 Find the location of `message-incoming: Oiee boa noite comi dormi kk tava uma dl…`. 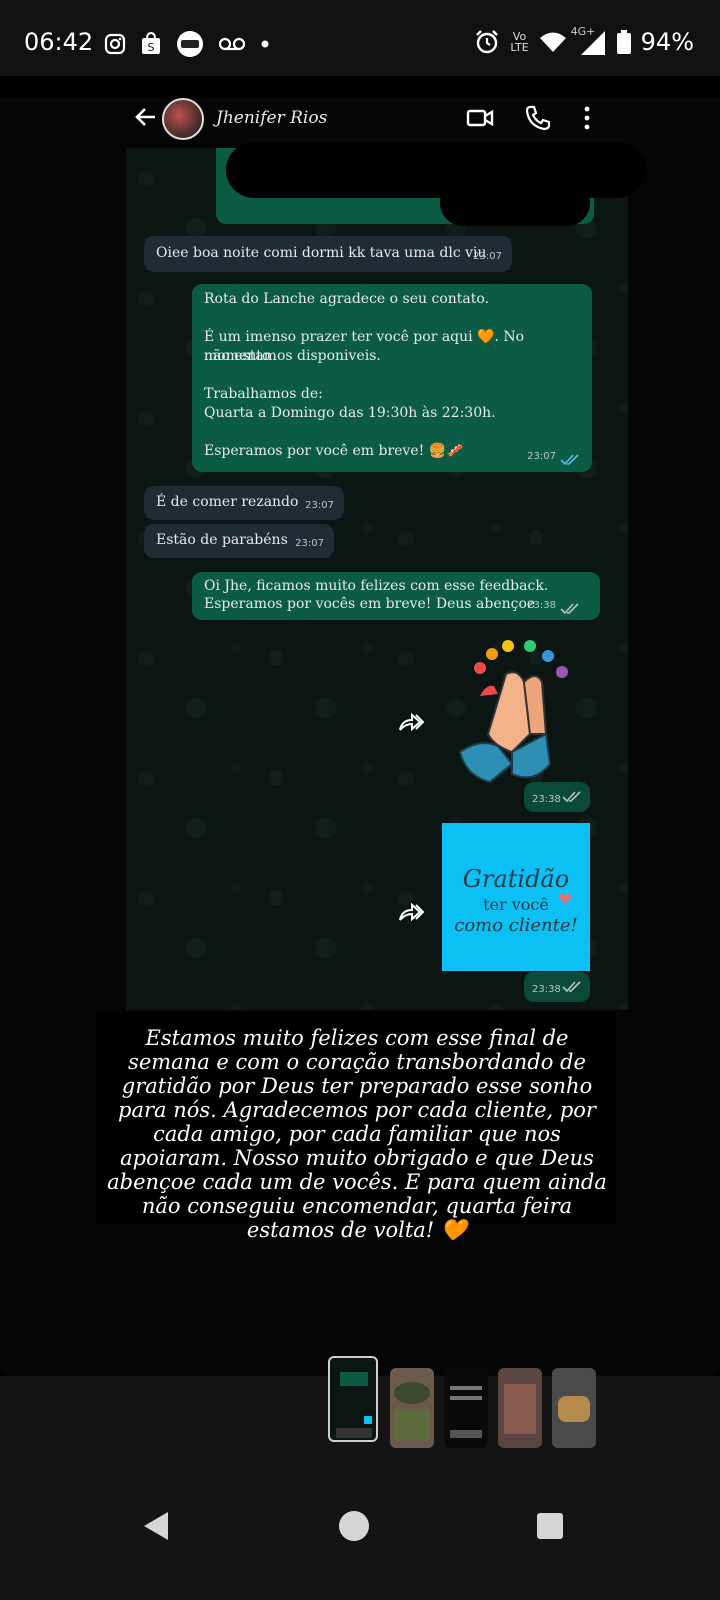

message-incoming: Oiee boa noite comi dormi kk tava uma dl… is located at coordinates (328, 254).